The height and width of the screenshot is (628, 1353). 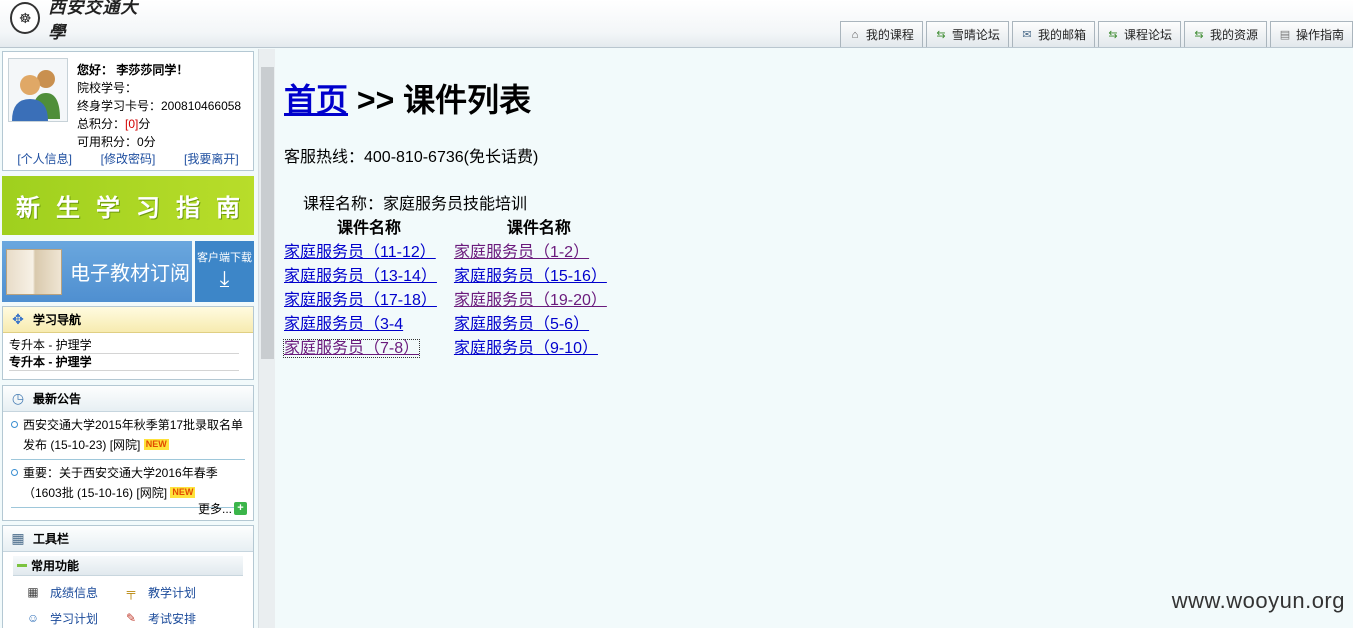 What do you see at coordinates (128, 399) in the screenshot?
I see `notices-header: ◷ 最新公告` at bounding box center [128, 399].